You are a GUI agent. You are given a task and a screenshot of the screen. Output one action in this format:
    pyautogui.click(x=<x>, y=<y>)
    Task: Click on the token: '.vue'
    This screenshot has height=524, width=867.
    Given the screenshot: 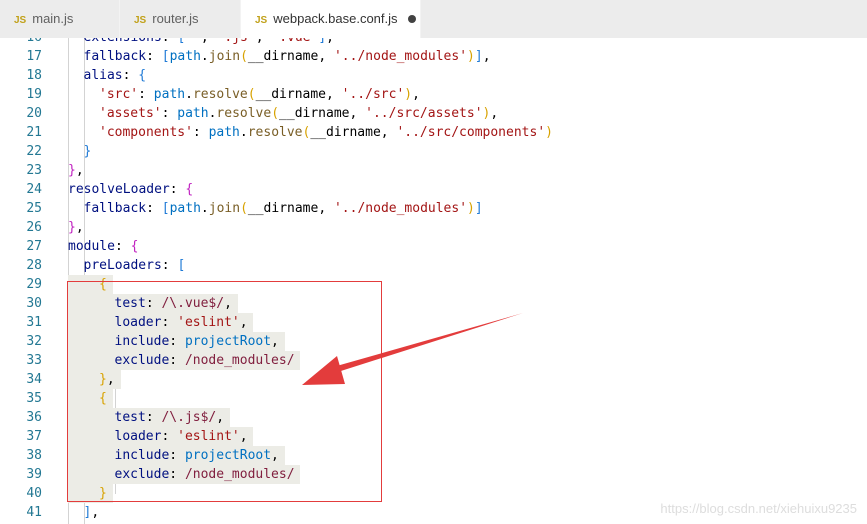 What is the action you would take?
    pyautogui.click(x=294, y=41)
    